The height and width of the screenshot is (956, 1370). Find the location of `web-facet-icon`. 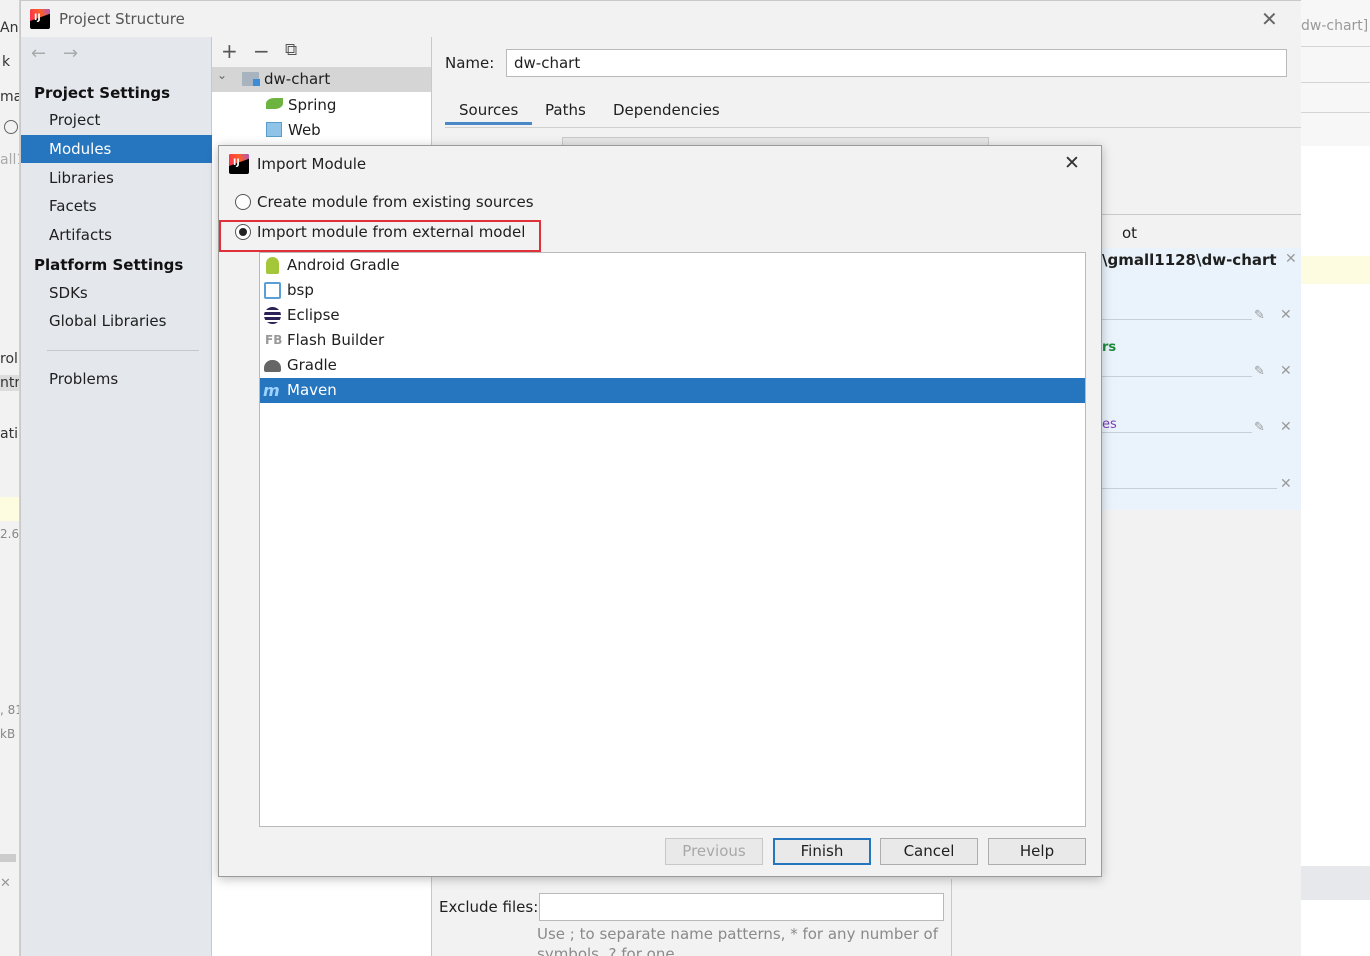

web-facet-icon is located at coordinates (274, 129).